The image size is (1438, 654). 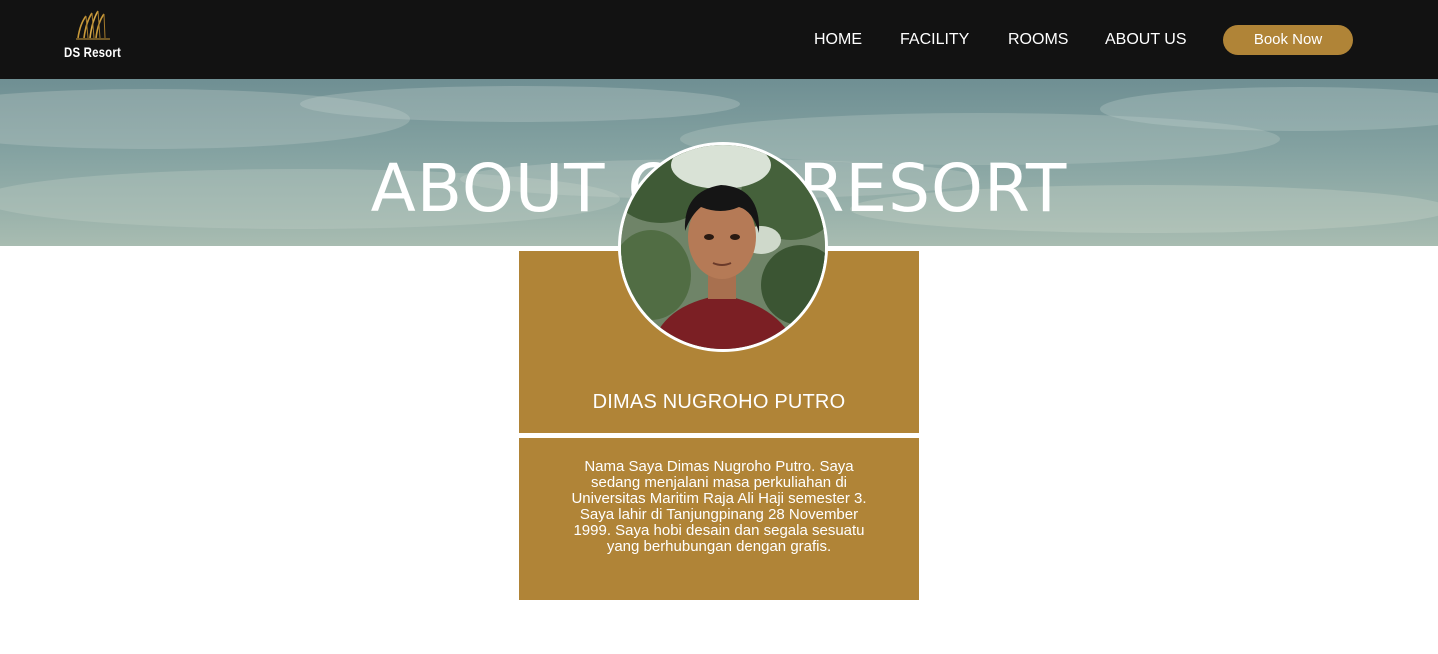 I want to click on resort-sail-icon, so click(x=93, y=25).